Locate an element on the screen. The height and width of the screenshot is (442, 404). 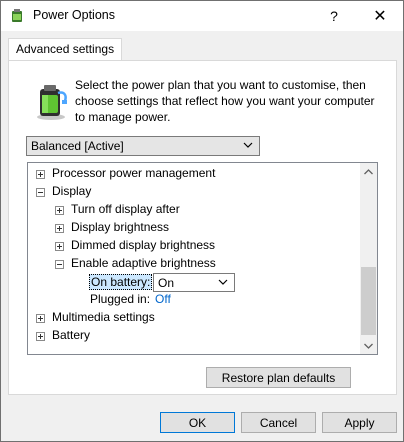
tree-item-label: Enable adaptive brightness is located at coordinates (143, 263).